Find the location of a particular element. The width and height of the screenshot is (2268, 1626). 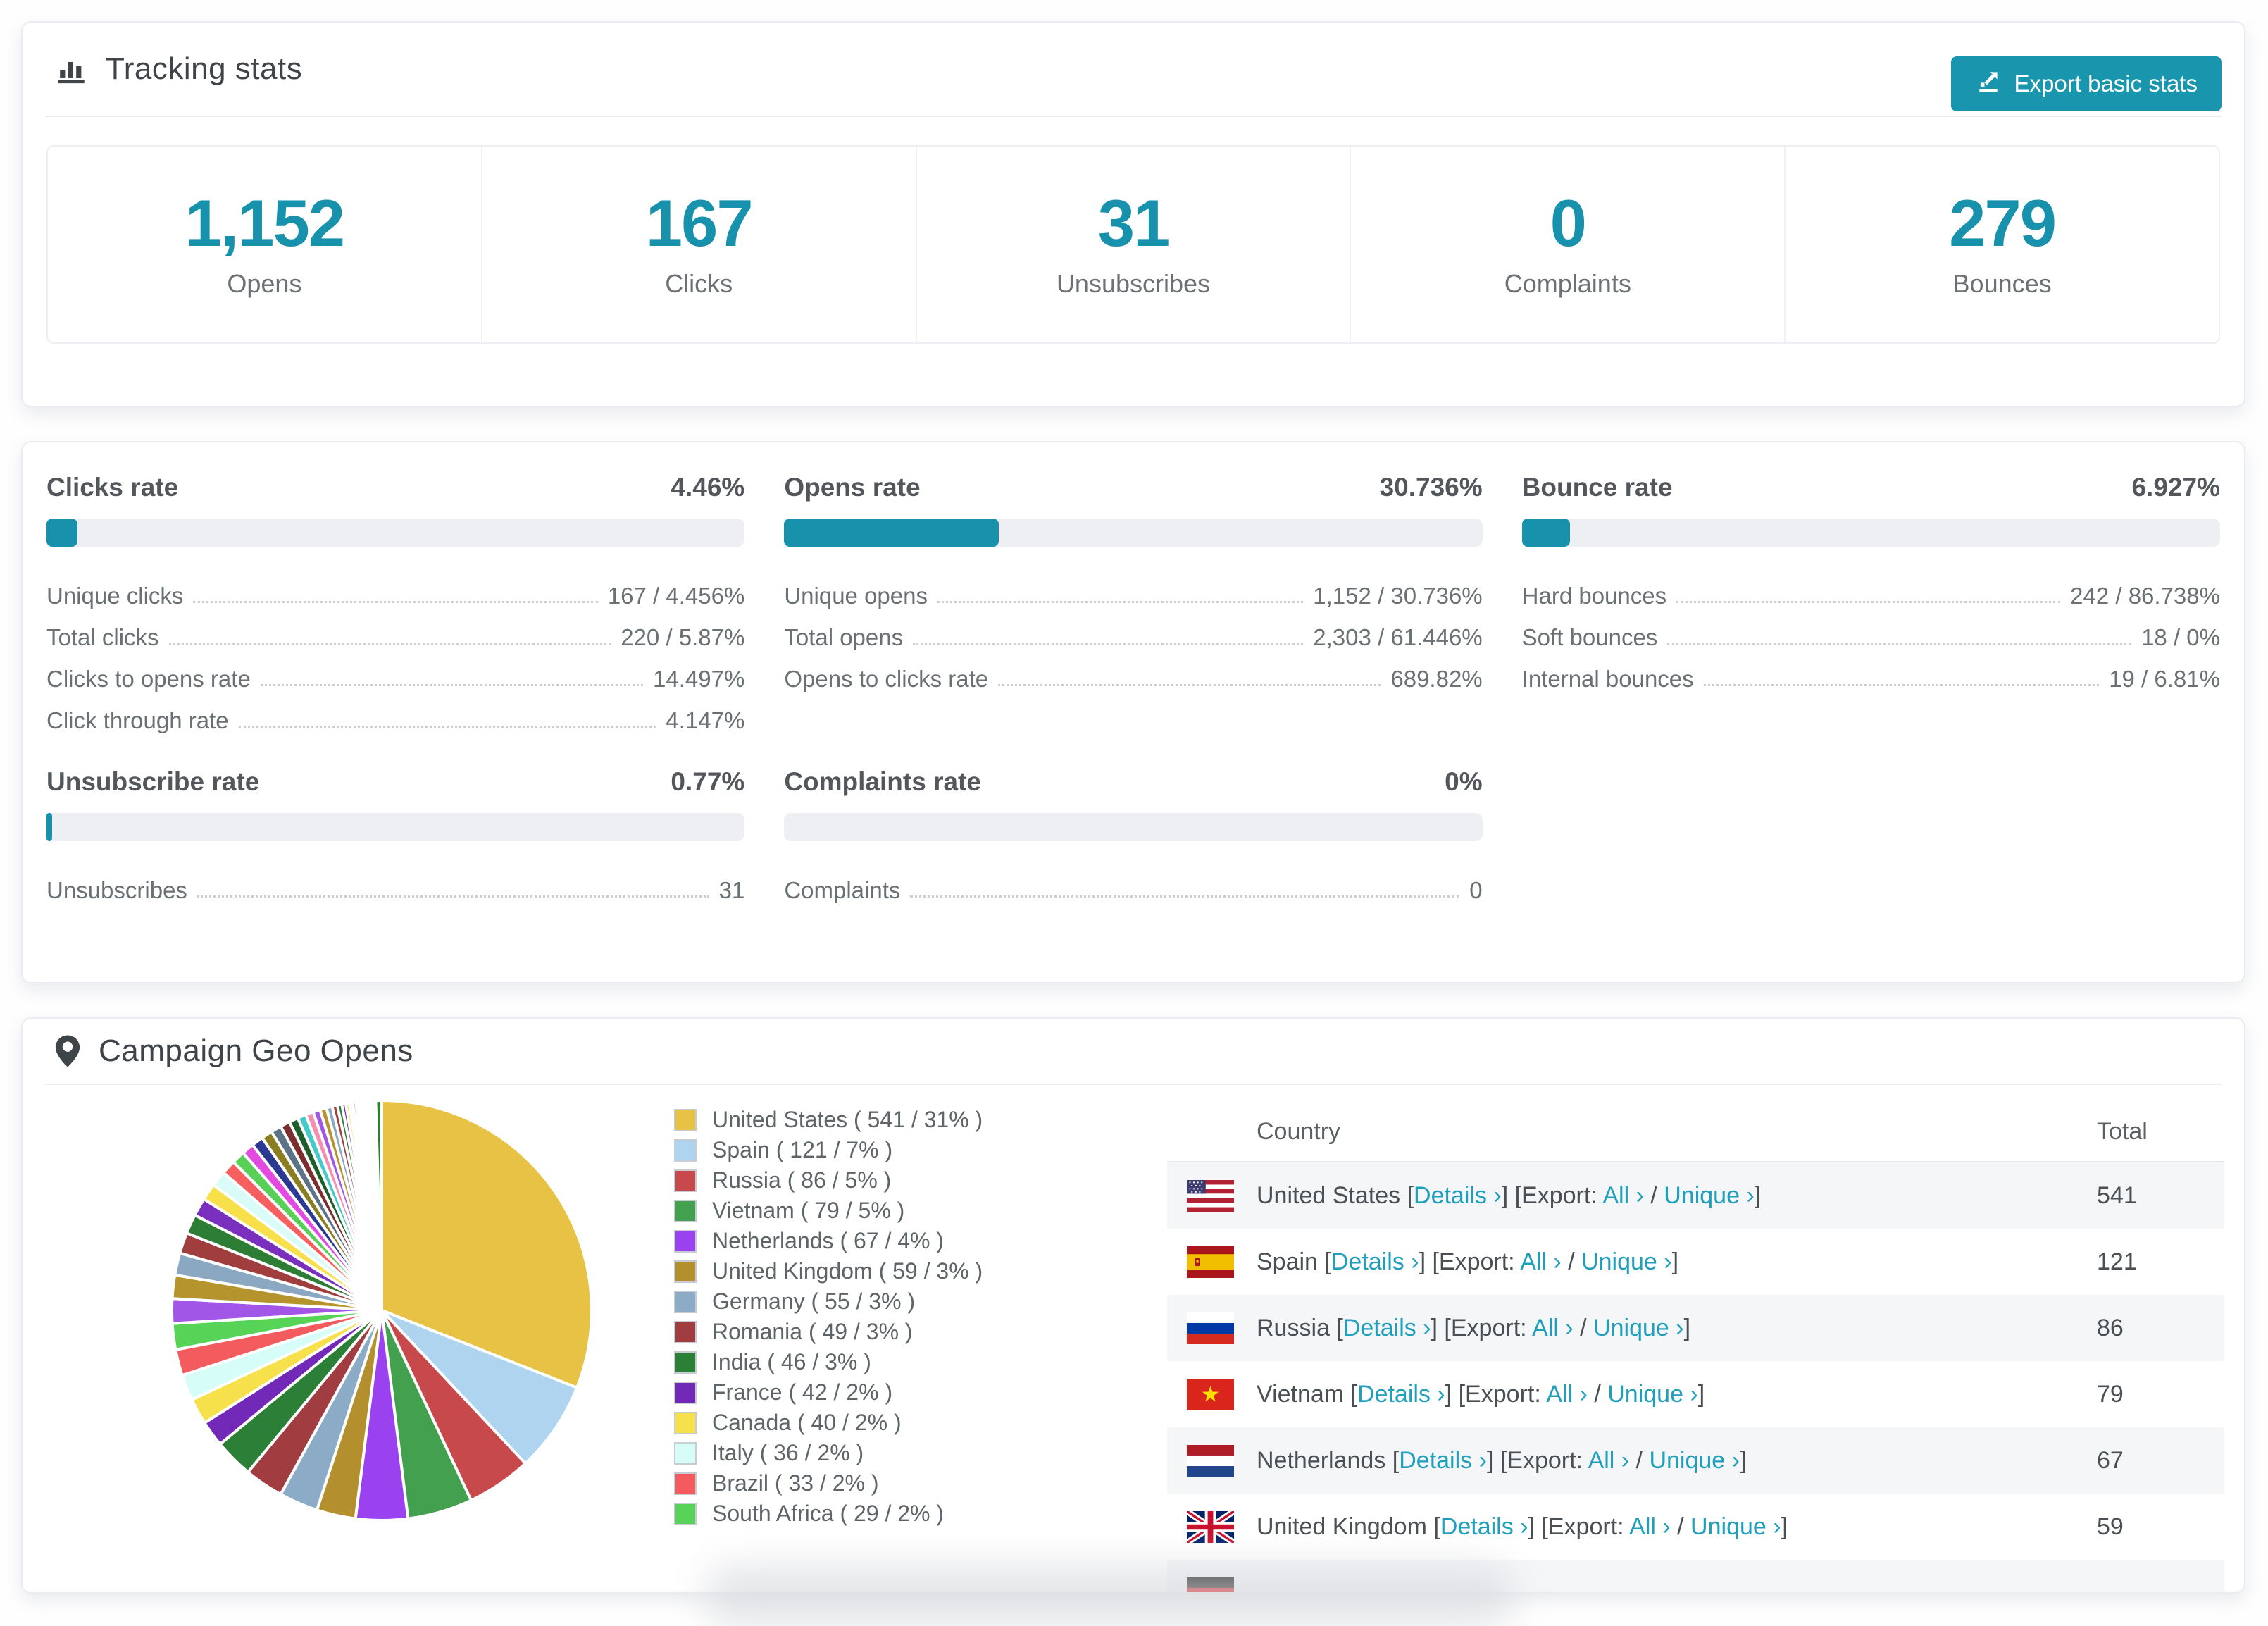

column-header-total: Total is located at coordinates (2123, 1131).